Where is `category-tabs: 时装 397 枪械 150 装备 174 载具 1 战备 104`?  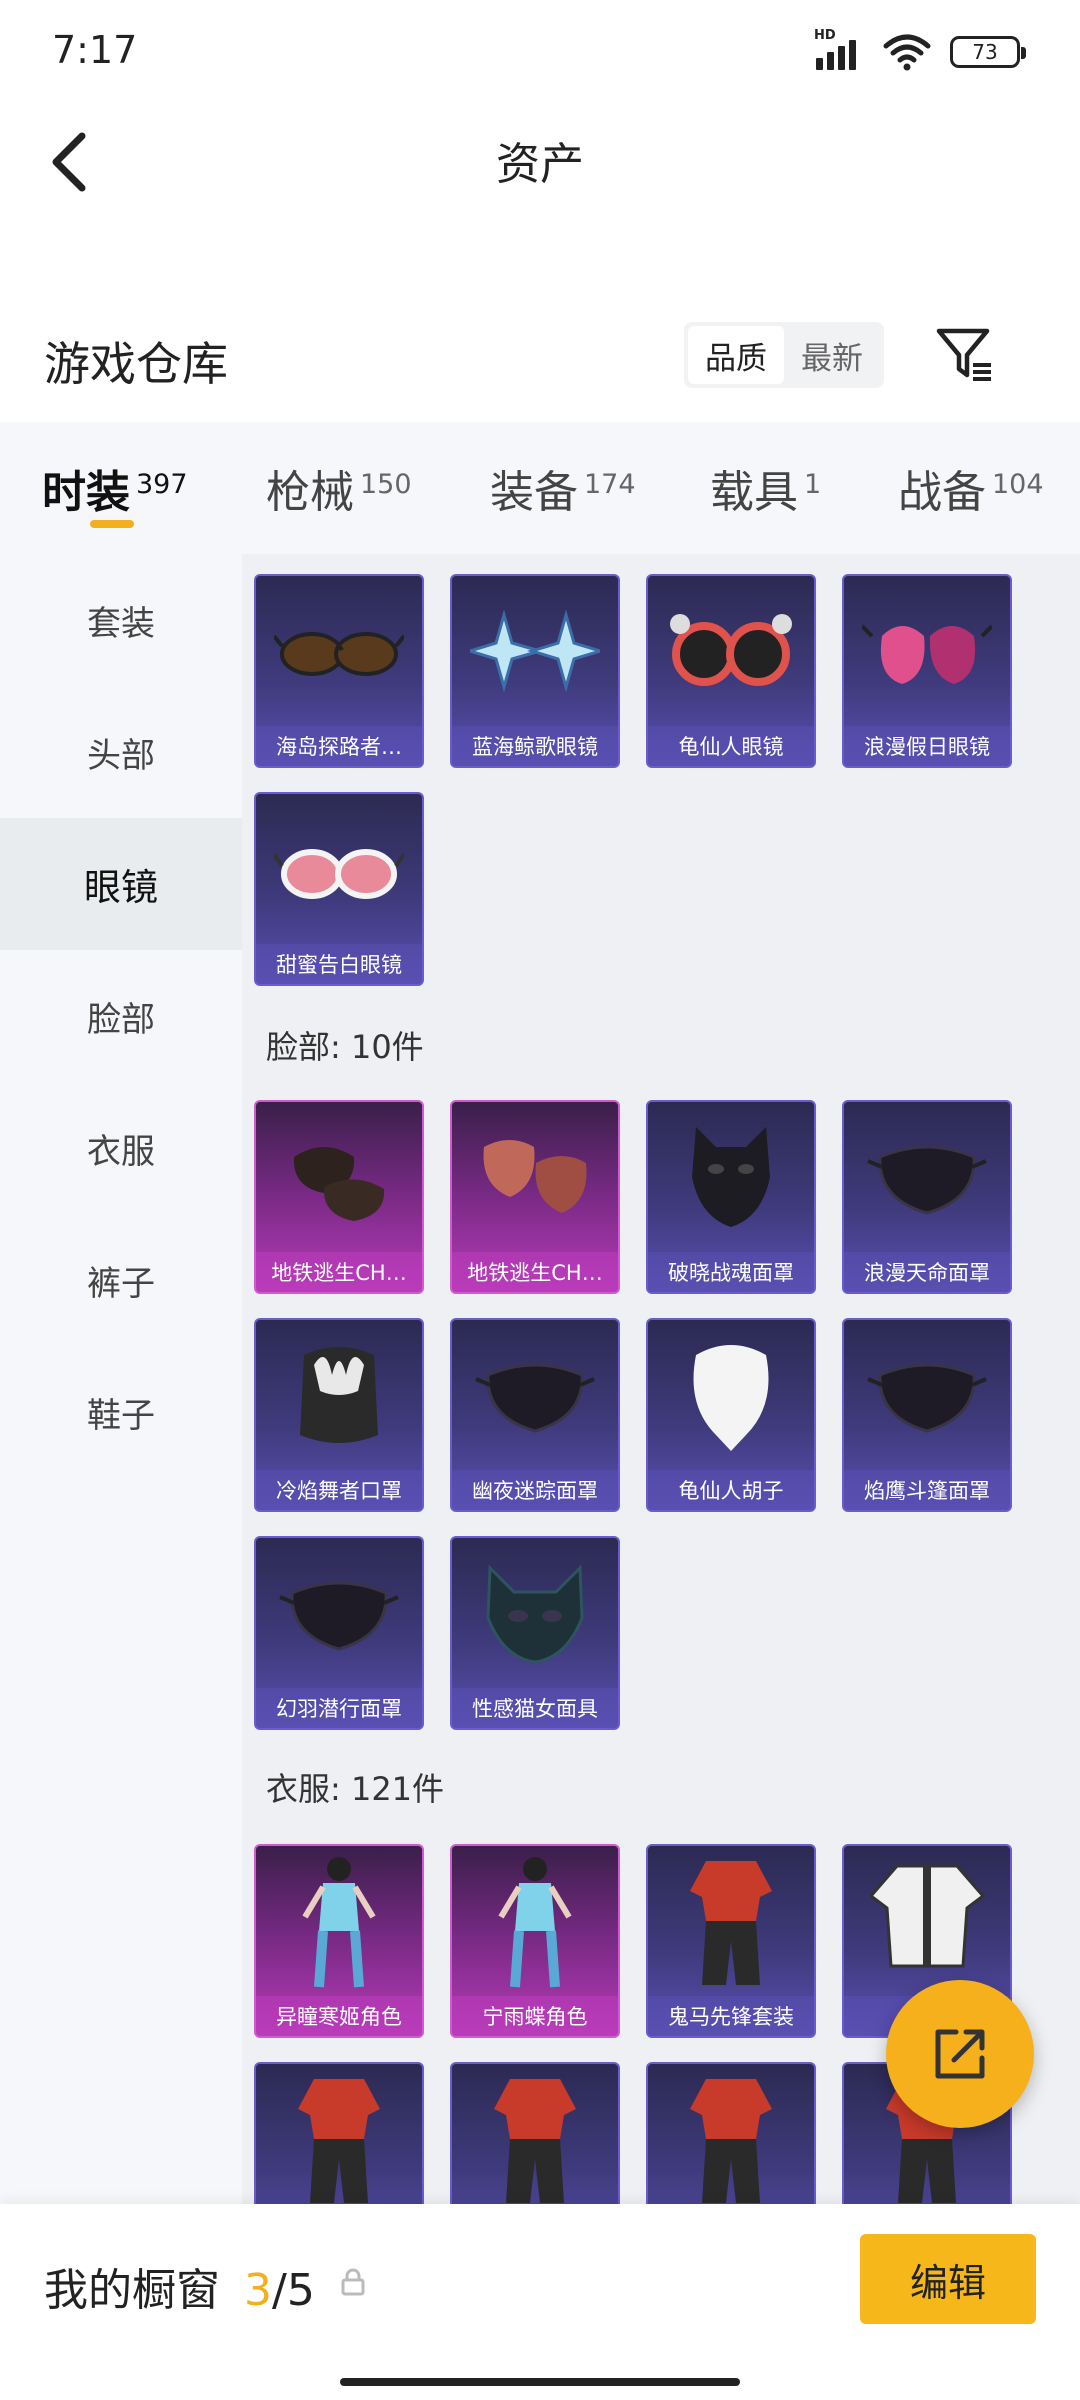 category-tabs: 时装 397 枪械 150 装备 174 载具 1 战备 104 is located at coordinates (540, 488).